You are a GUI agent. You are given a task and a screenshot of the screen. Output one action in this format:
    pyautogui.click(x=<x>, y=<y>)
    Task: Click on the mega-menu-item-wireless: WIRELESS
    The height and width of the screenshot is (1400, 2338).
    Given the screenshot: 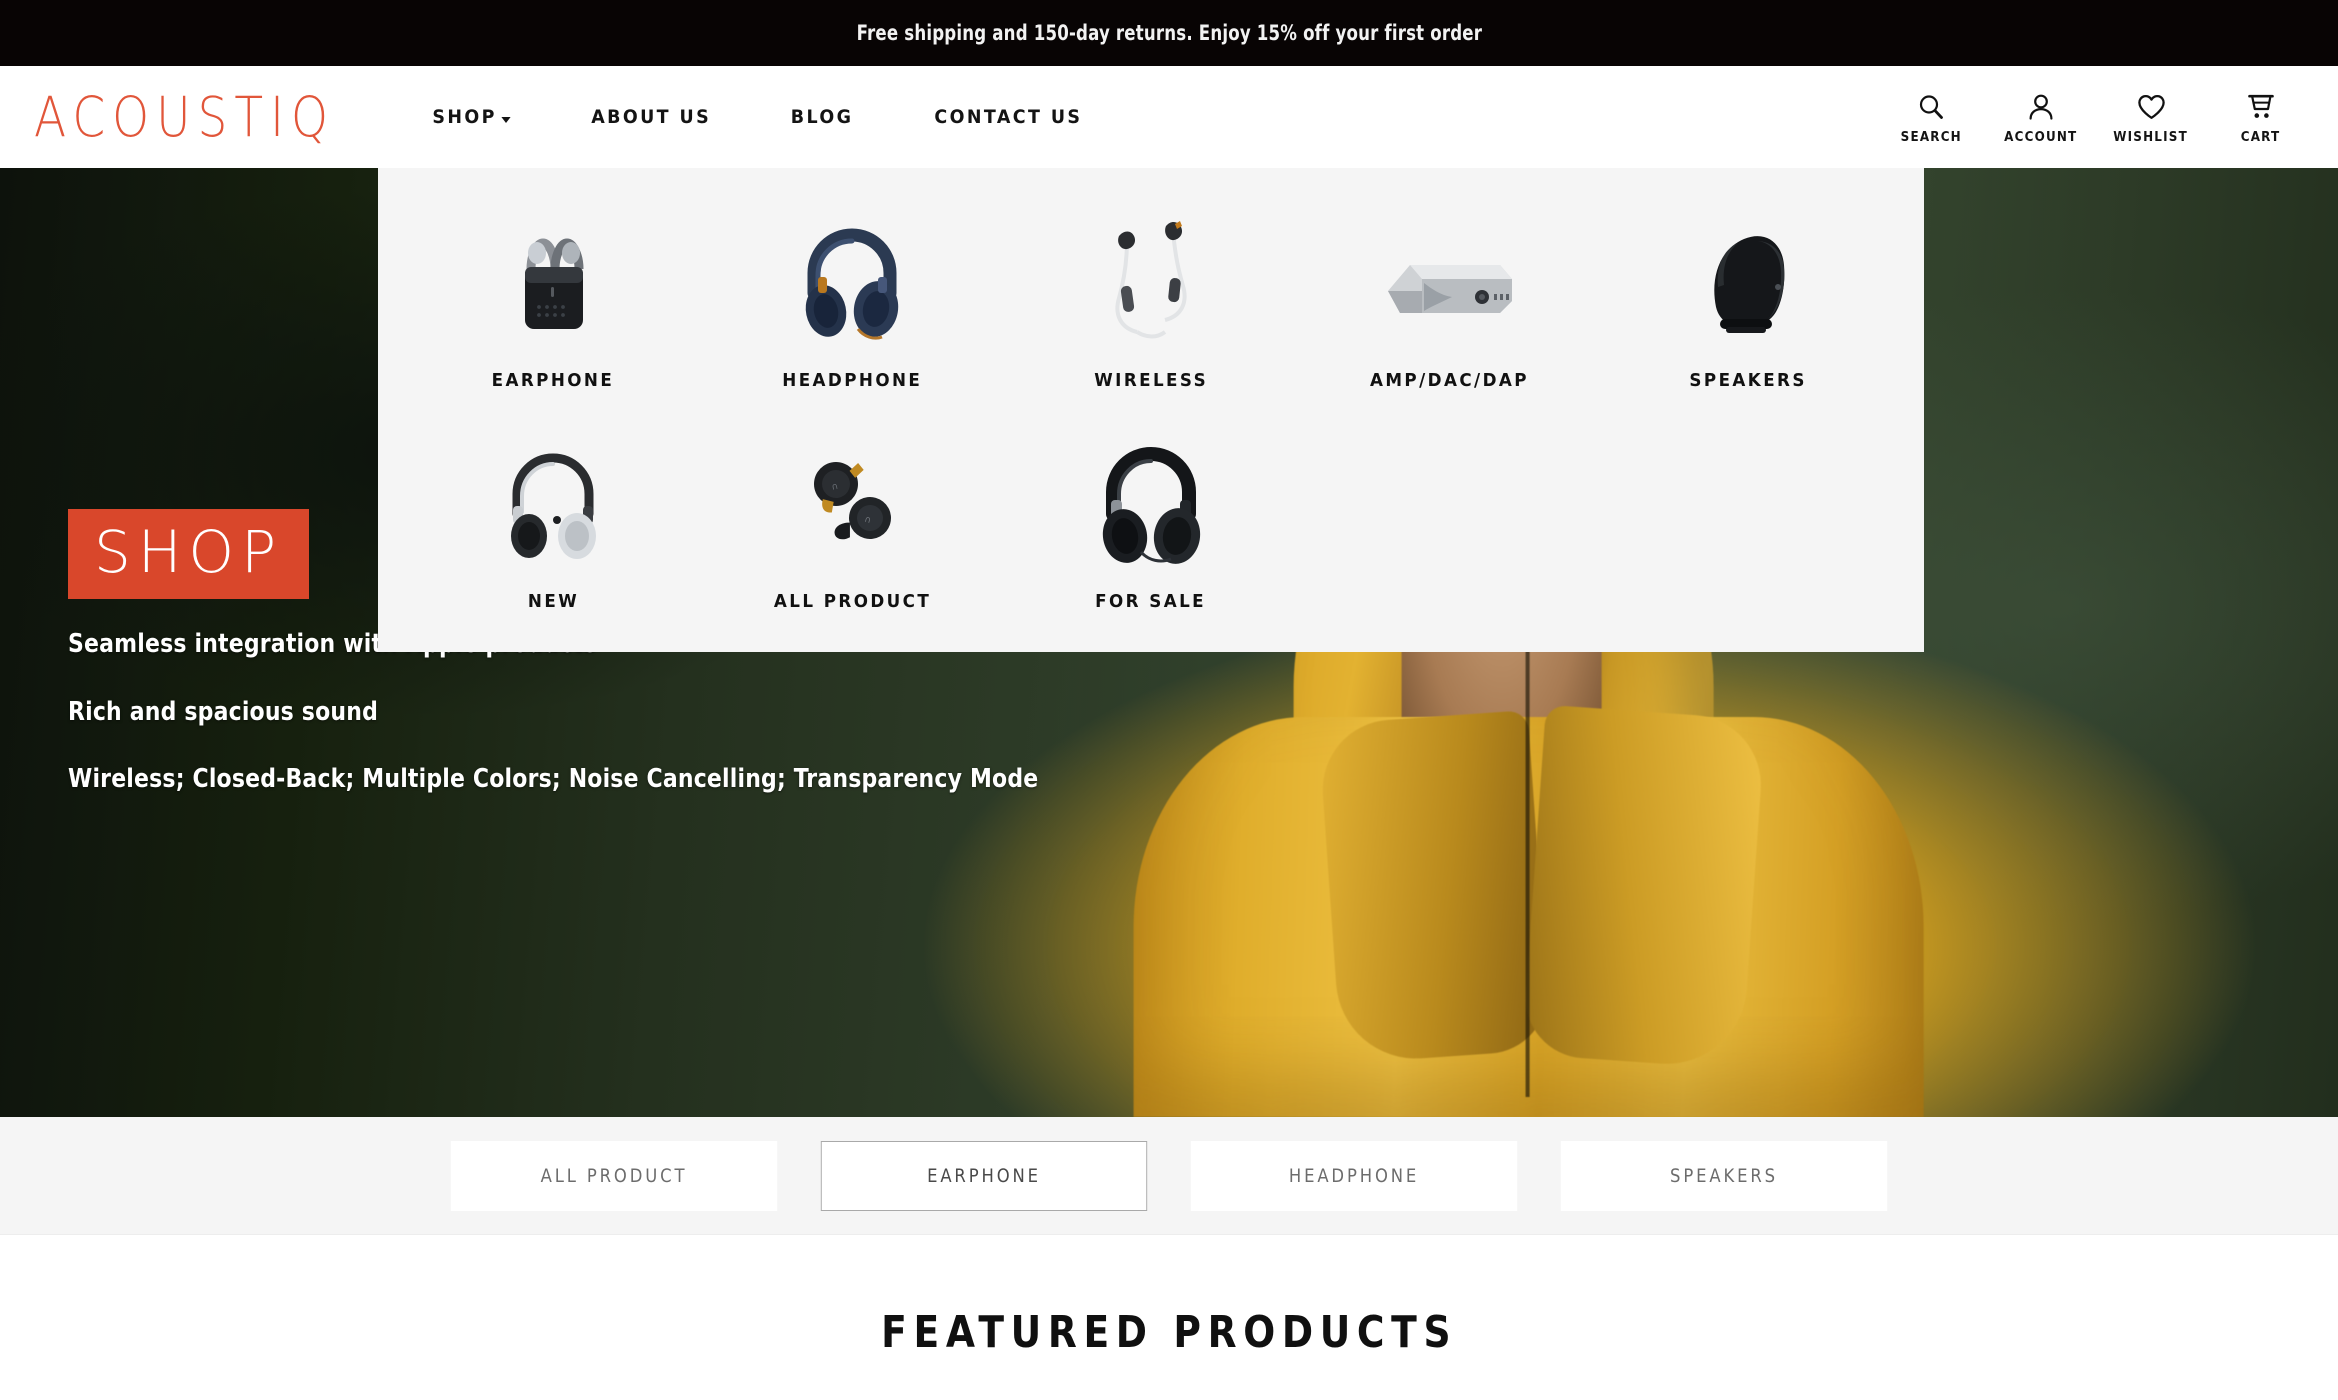 What is the action you would take?
    pyautogui.click(x=1151, y=297)
    